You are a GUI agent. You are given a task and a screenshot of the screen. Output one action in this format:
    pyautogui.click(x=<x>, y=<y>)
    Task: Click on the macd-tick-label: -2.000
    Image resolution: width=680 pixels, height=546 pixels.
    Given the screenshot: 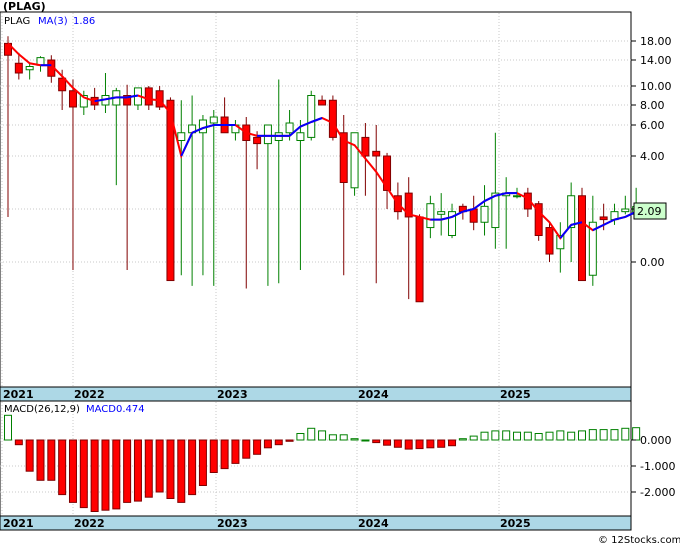 What is the action you would take?
    pyautogui.click(x=657, y=492)
    